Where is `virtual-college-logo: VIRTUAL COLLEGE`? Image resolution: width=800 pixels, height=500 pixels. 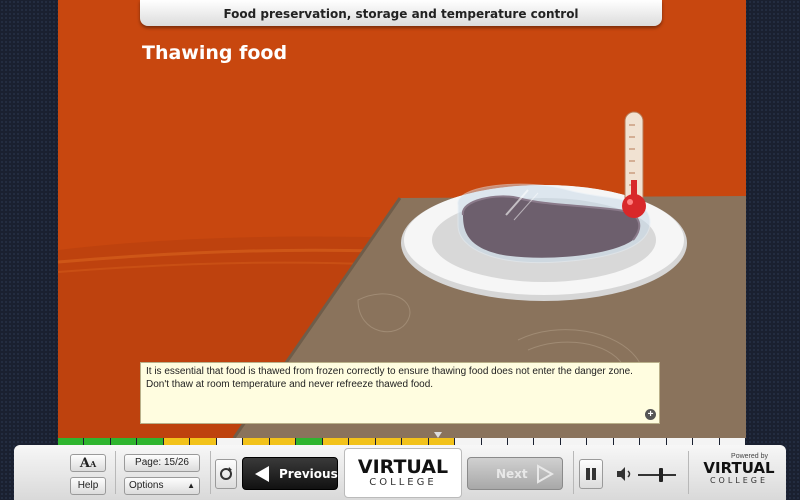
virtual-college-logo: VIRTUAL COLLEGE is located at coordinates (403, 473).